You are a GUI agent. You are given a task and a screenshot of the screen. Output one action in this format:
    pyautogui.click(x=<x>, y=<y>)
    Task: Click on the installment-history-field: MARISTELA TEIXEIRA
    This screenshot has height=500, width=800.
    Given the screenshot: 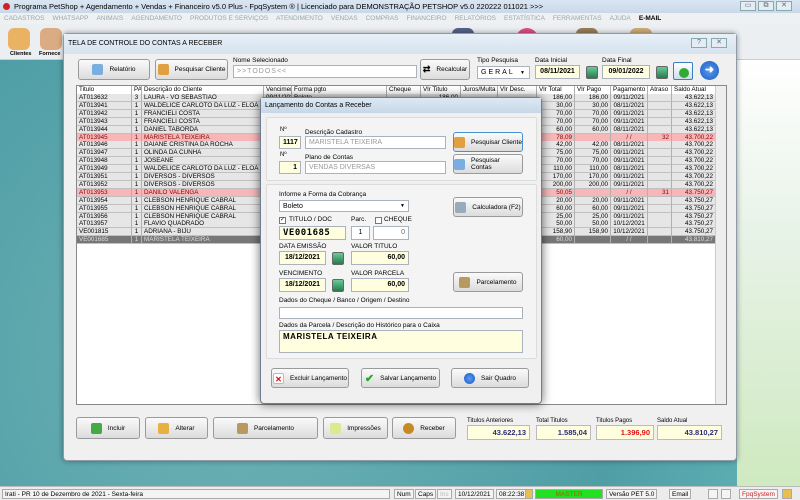 What is the action you would take?
    pyautogui.click(x=401, y=341)
    